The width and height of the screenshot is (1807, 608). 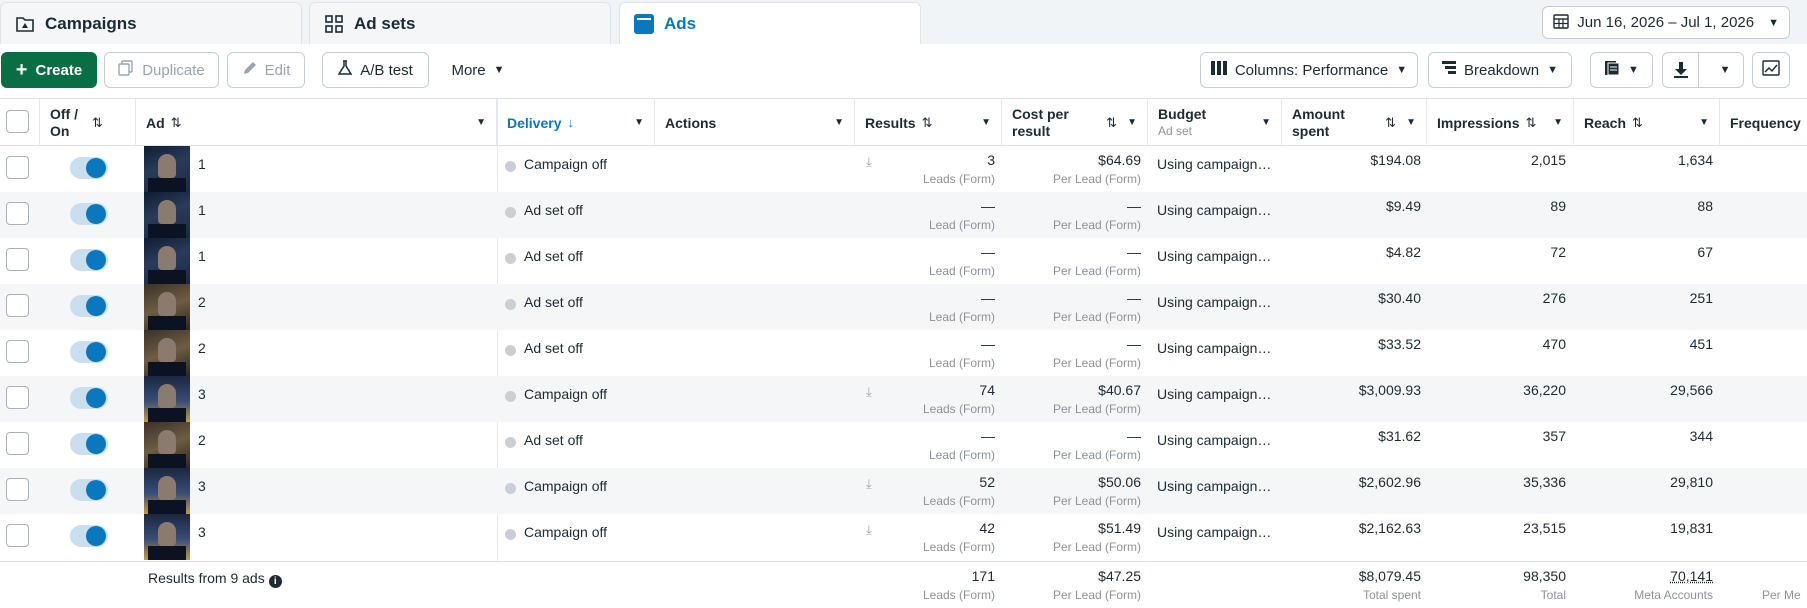 What do you see at coordinates (1075, 122) in the screenshot?
I see `header-cost-per-result: Cost per result ⇅ ▼` at bounding box center [1075, 122].